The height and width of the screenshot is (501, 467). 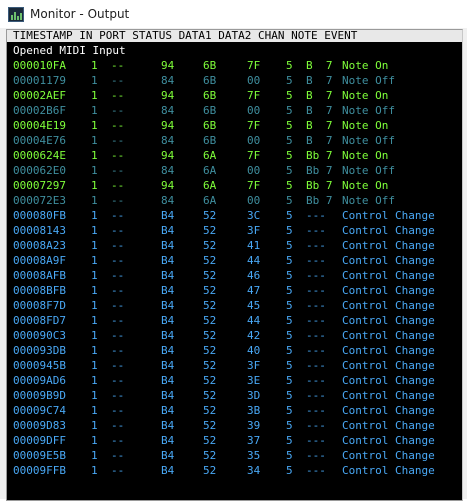 What do you see at coordinates (234, 335) in the screenshot?
I see `event-row: 000090C3 1 -- B4 52 42 5 --- Control Change` at bounding box center [234, 335].